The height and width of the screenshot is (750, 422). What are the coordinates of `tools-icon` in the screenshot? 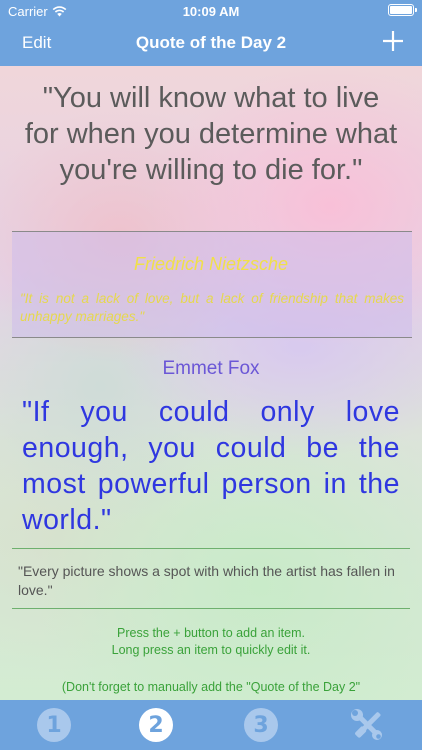 It's located at (366, 724).